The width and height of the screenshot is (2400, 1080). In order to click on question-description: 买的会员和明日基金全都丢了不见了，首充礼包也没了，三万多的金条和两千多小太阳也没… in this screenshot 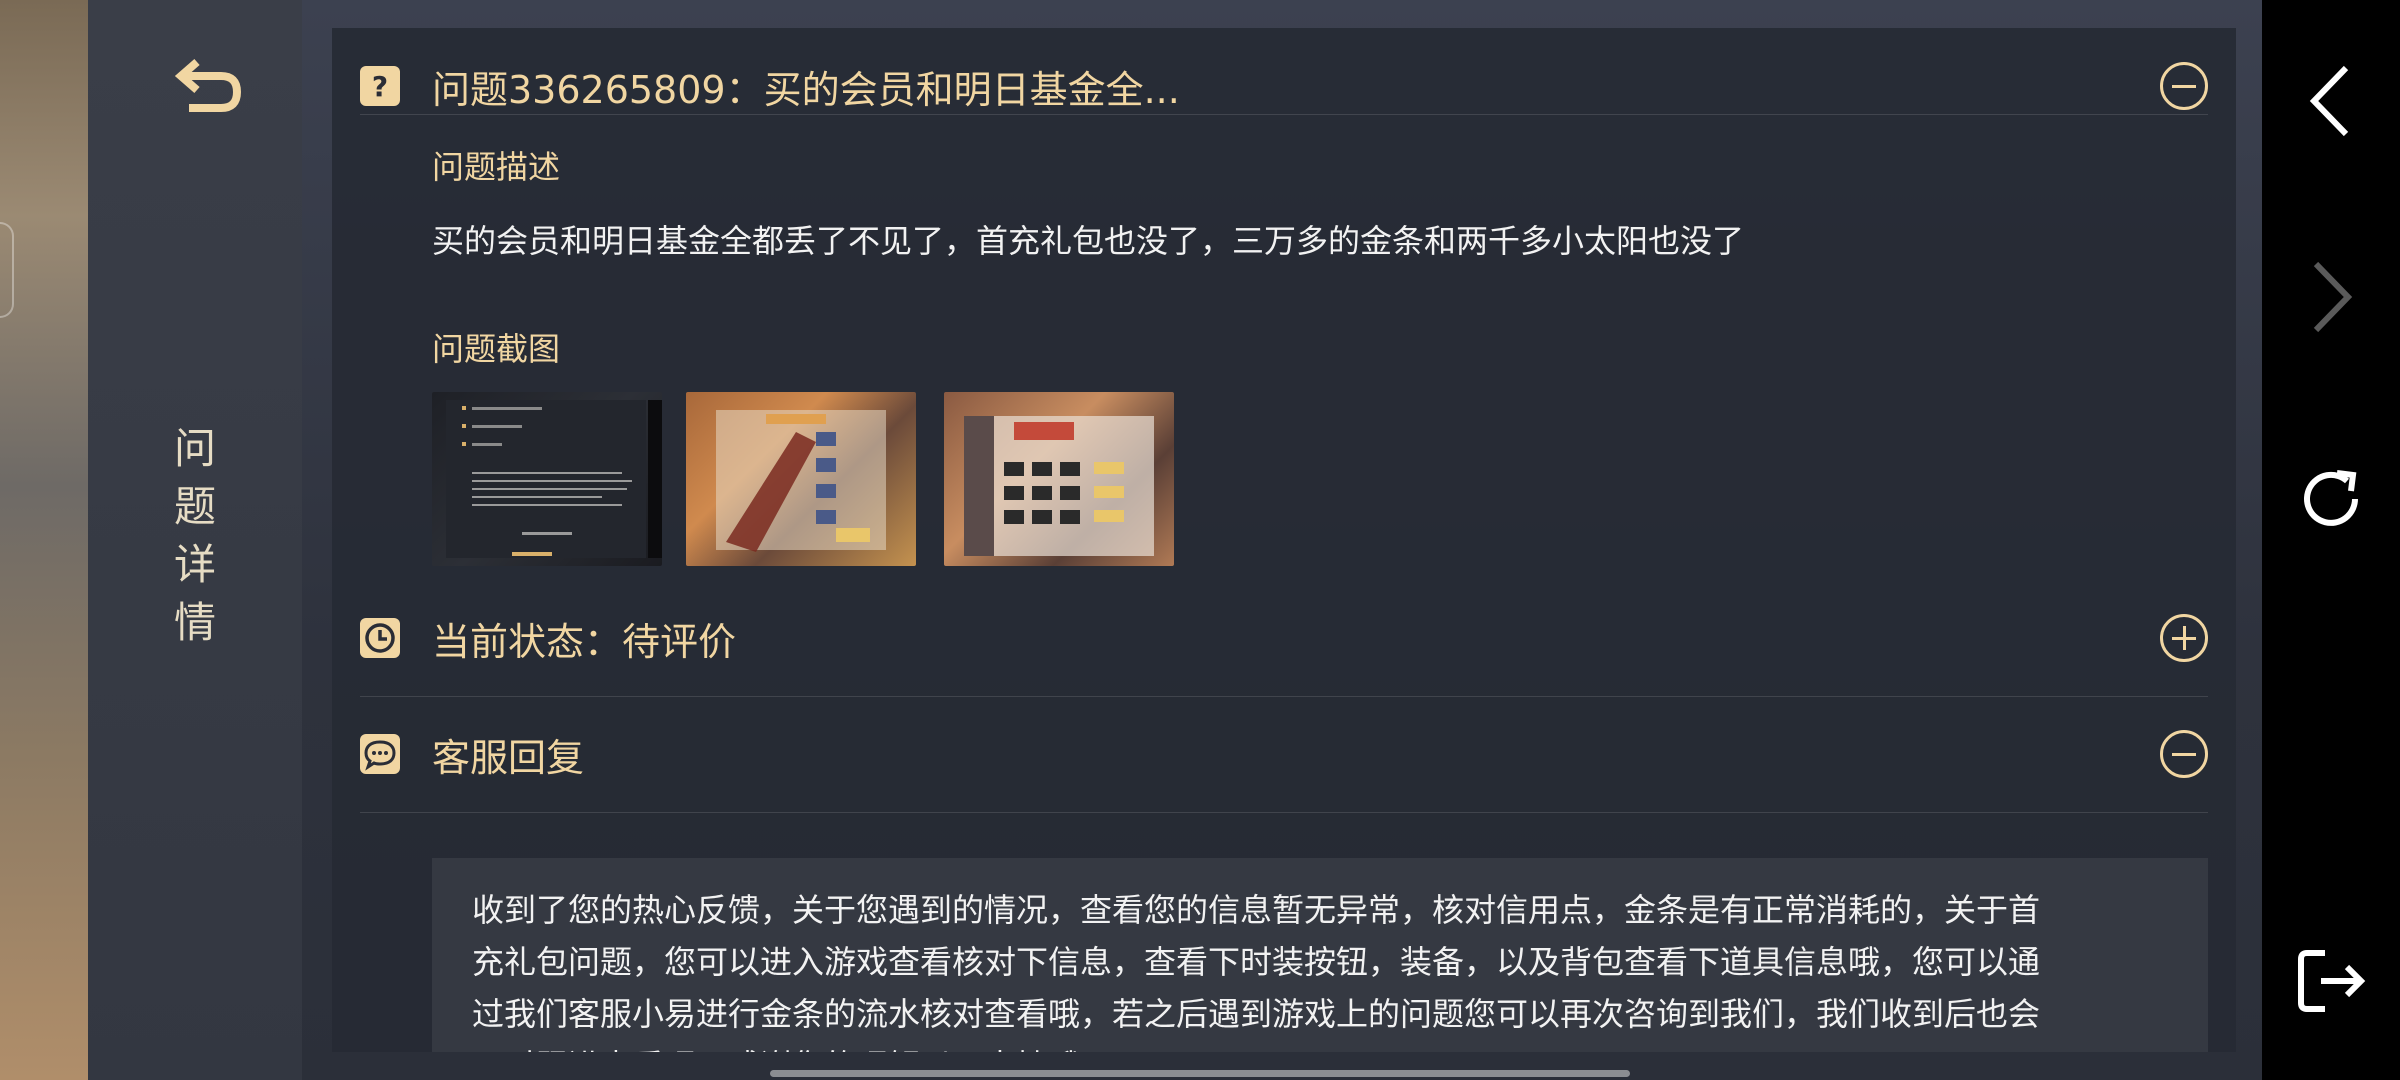, I will do `click(1088, 241)`.